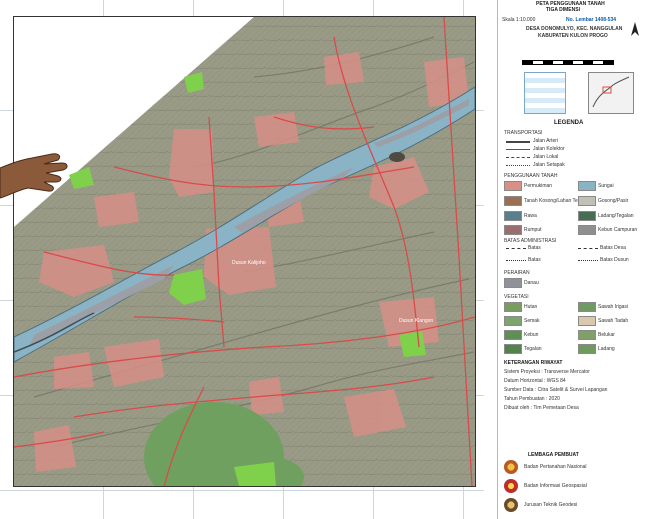  Describe the element at coordinates (517, 273) in the screenshot. I see `legend-section-title: PERAIRAN` at that location.